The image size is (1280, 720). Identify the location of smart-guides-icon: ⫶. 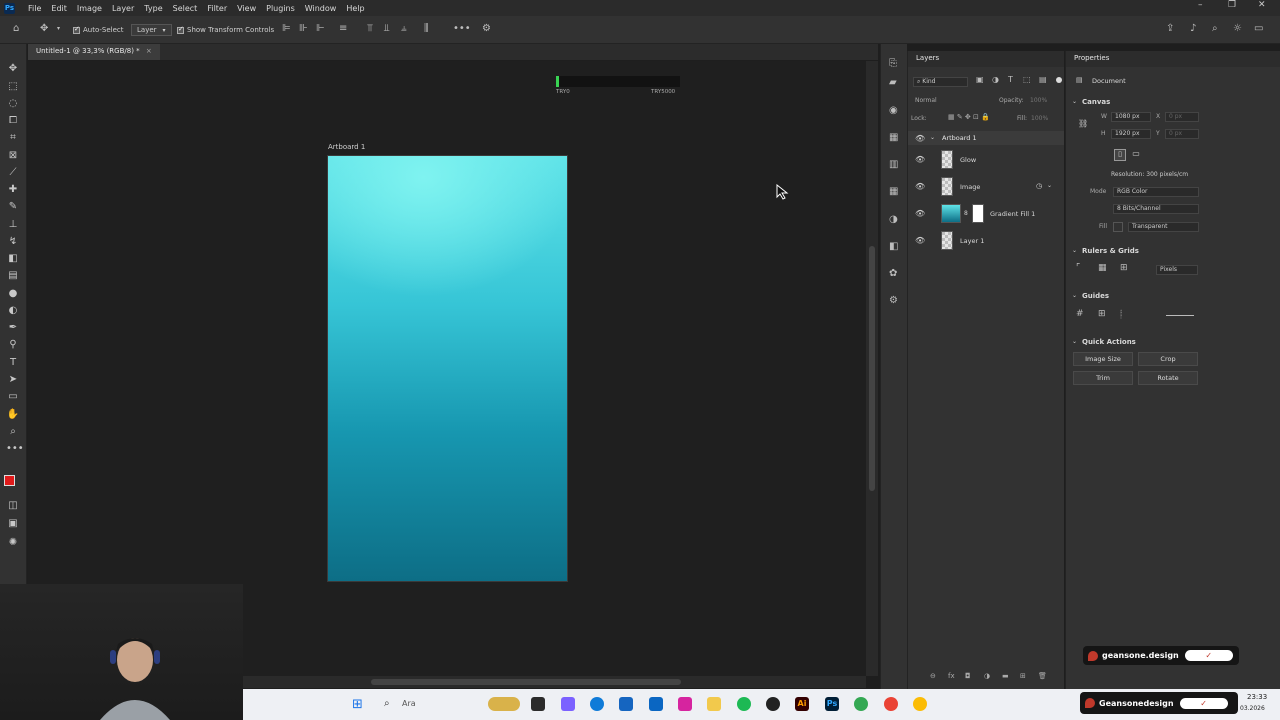
(1121, 314).